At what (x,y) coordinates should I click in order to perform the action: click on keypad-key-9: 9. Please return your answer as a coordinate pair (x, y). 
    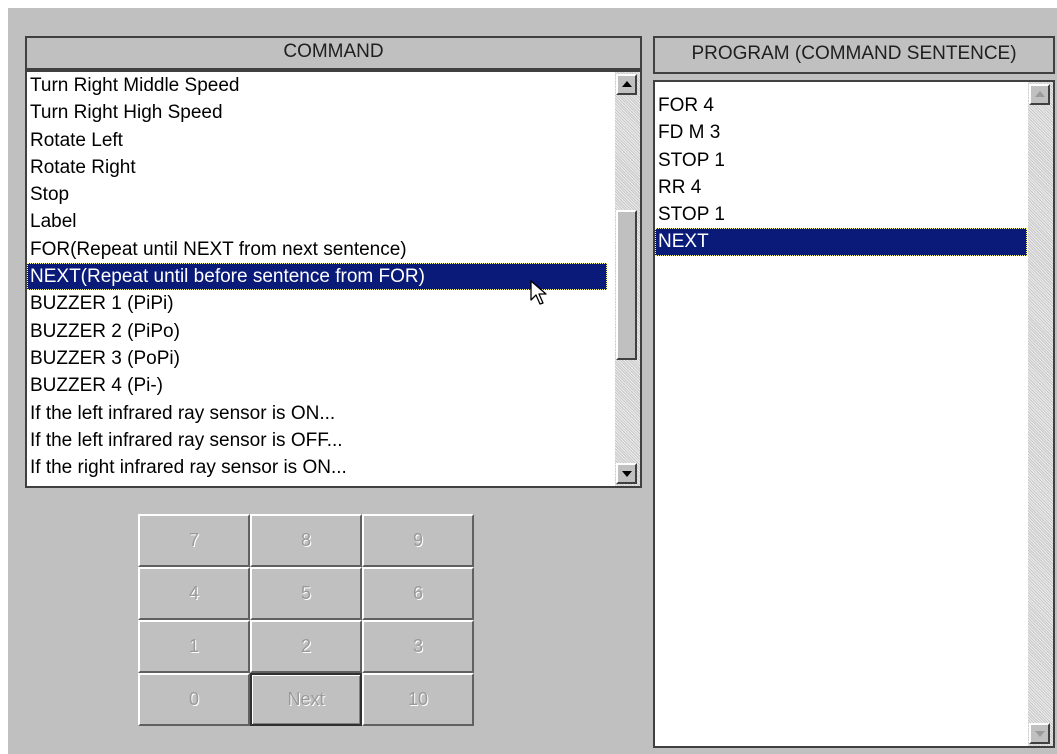
    Looking at the image, I should click on (418, 540).